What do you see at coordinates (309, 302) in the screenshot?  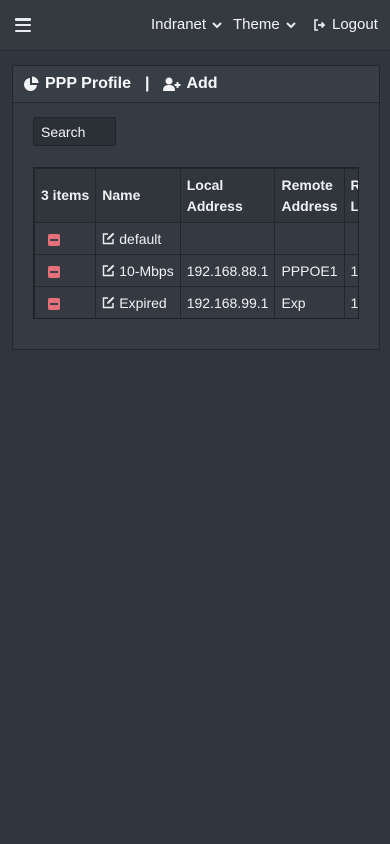 I see `remote-address-cell: Exp` at bounding box center [309, 302].